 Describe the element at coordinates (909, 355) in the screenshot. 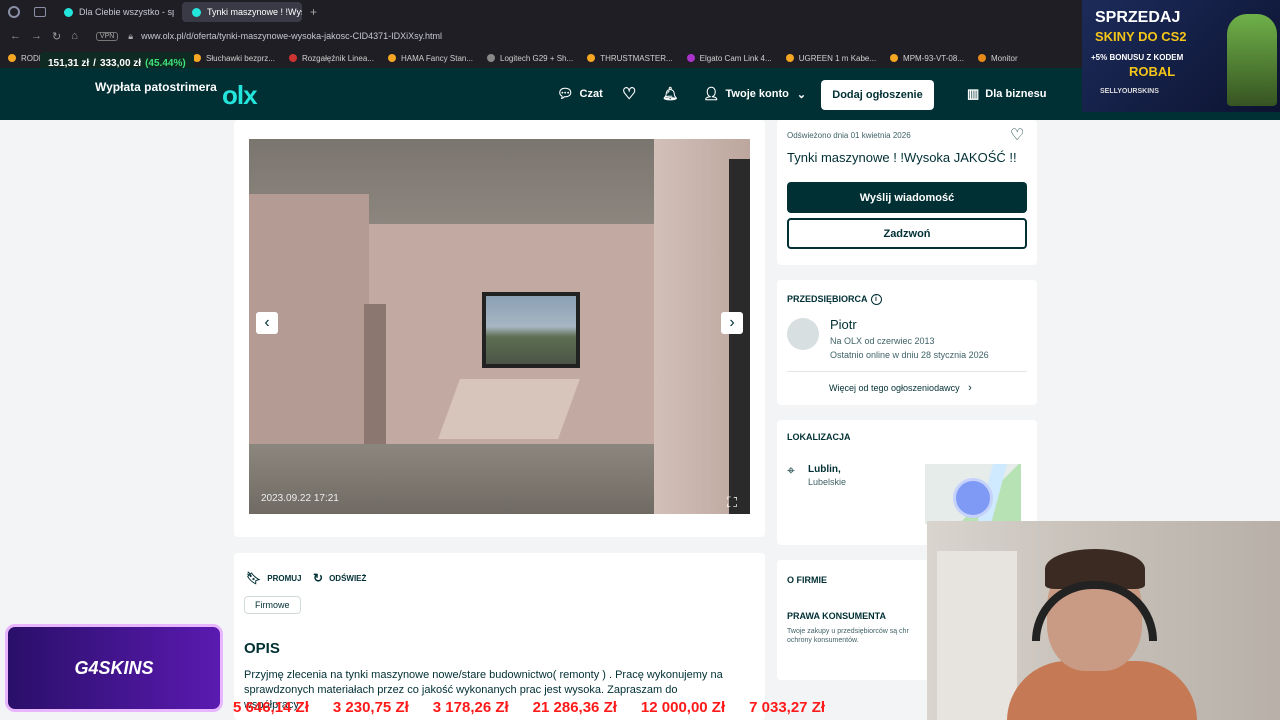

I see `seller-last-online: Ostatnio online w dniu 28 stycznia 2026` at that location.